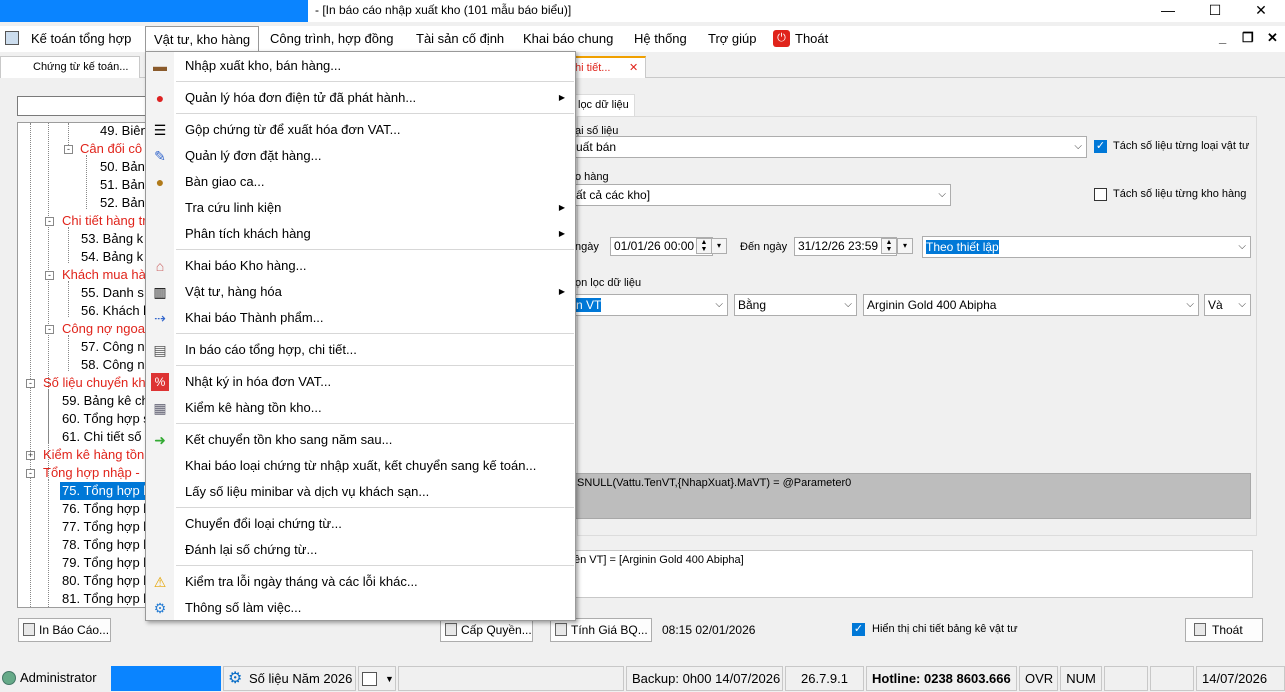 This screenshot has height=692, width=1285. Describe the element at coordinates (460, 39) in the screenshot. I see `menu-tai-san-co-dinh: Tài sản cố định` at that location.